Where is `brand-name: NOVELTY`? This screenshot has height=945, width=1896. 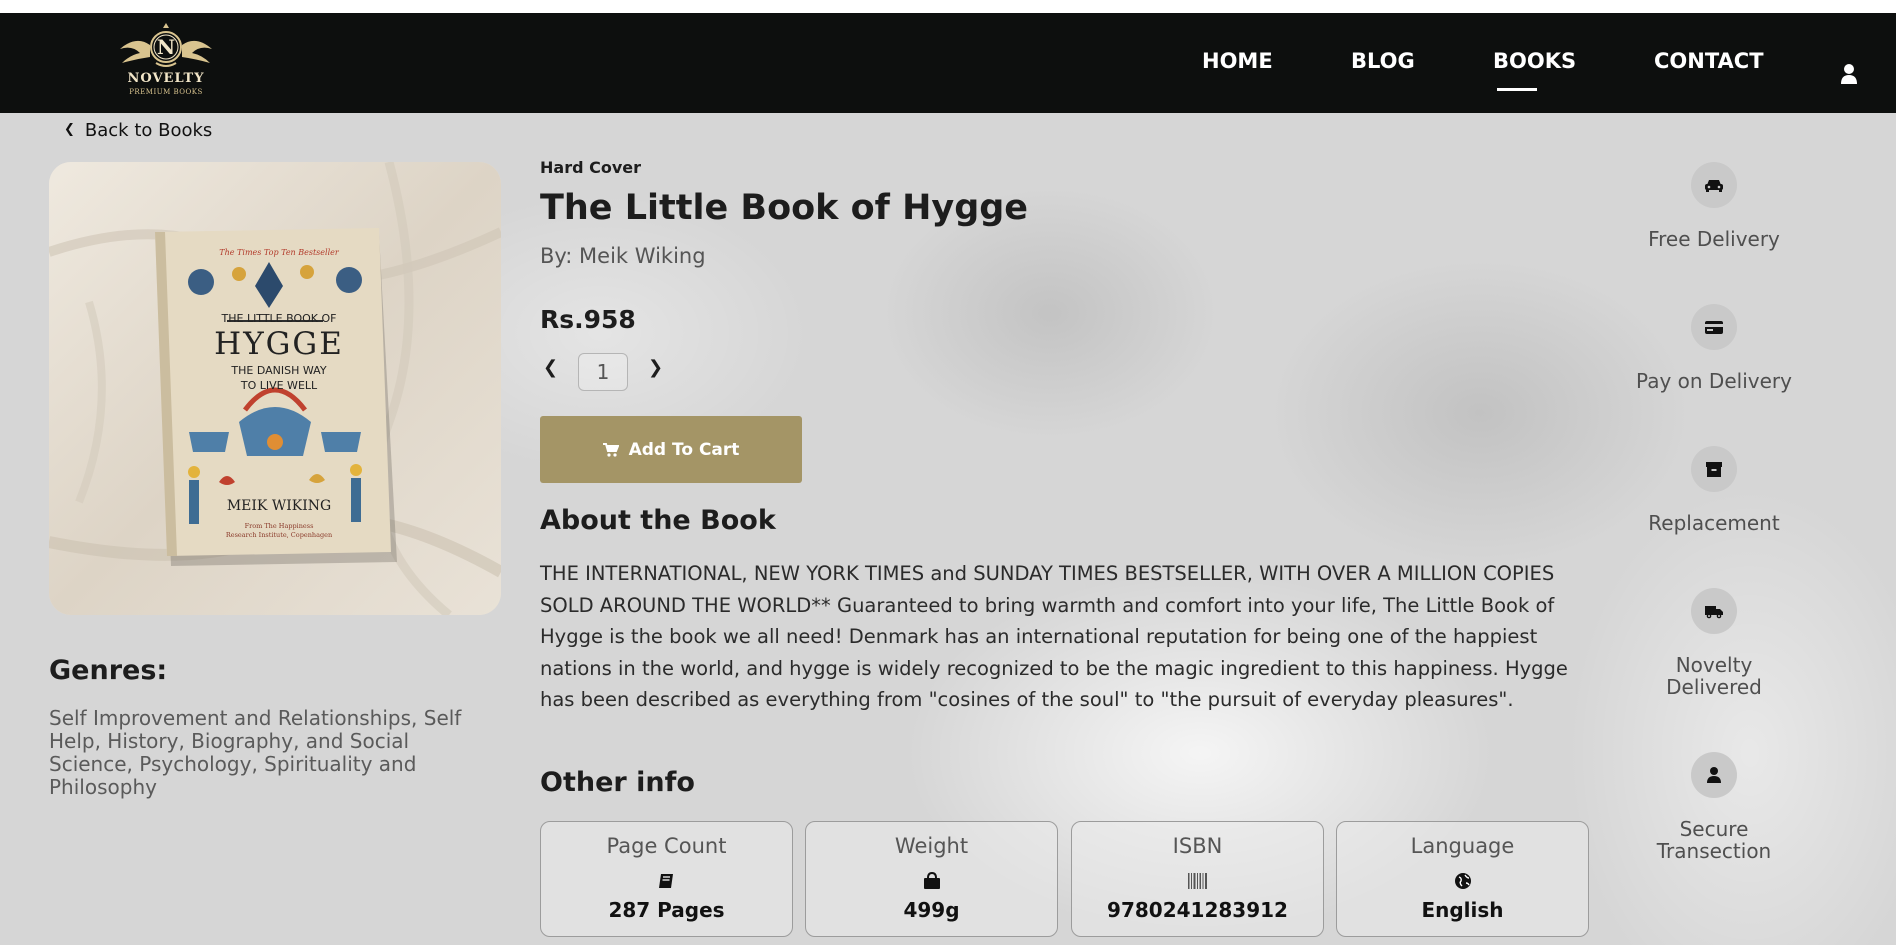
brand-name: NOVELTY is located at coordinates (166, 78).